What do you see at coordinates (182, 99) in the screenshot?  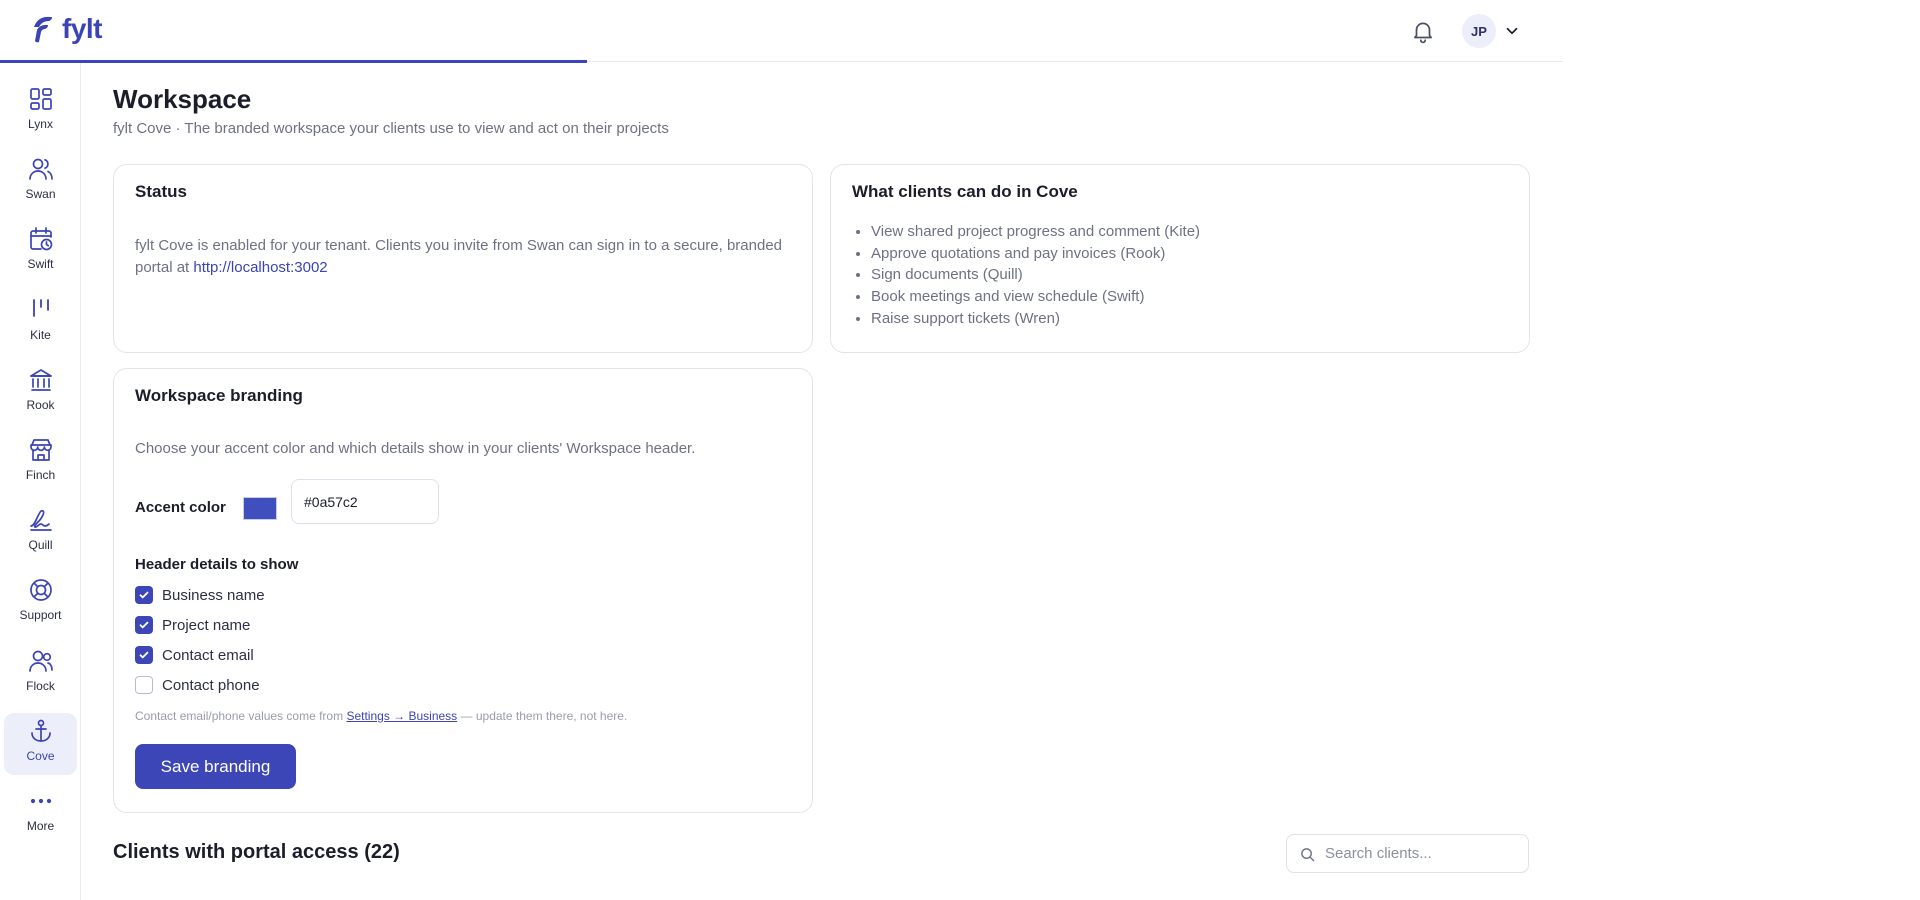 I see `page-title: Workspace` at bounding box center [182, 99].